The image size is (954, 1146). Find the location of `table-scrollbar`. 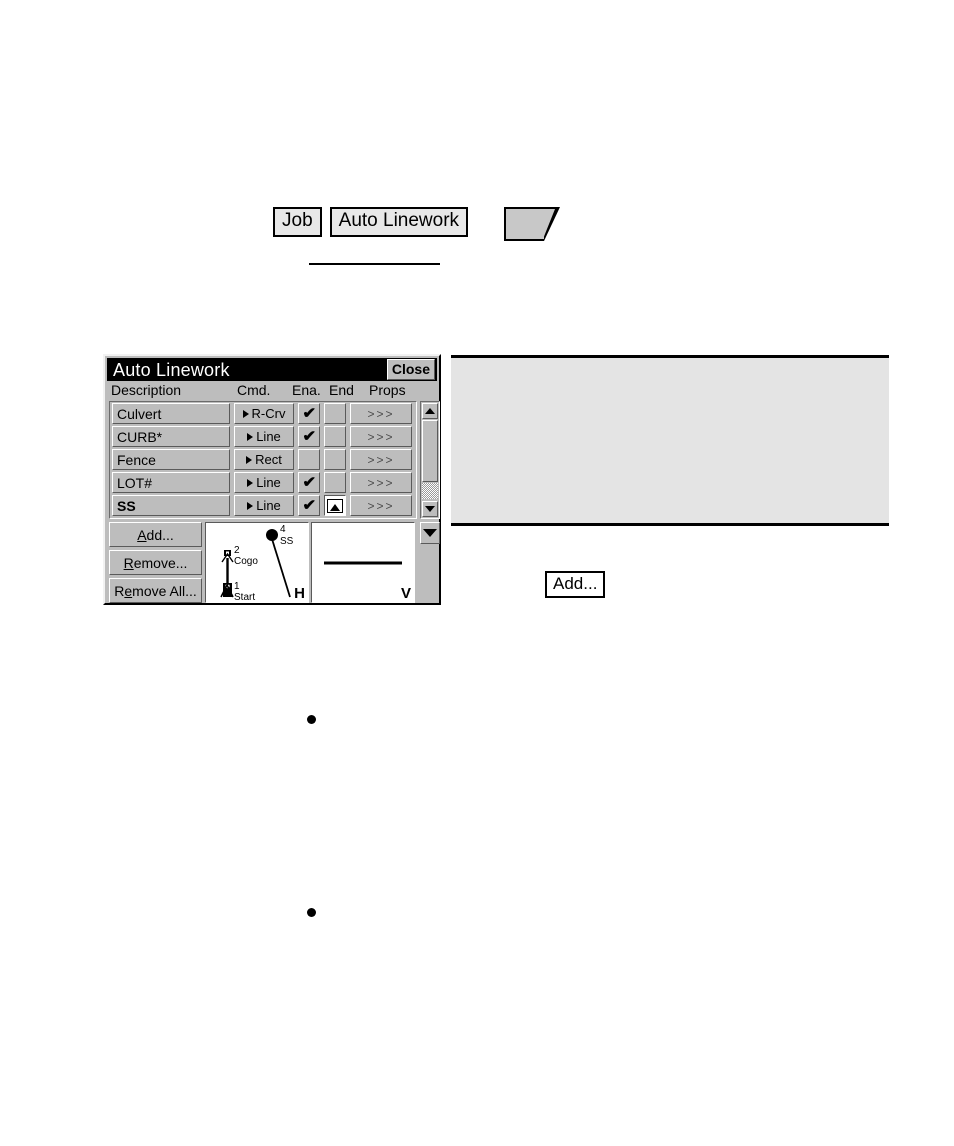

table-scrollbar is located at coordinates (430, 460).